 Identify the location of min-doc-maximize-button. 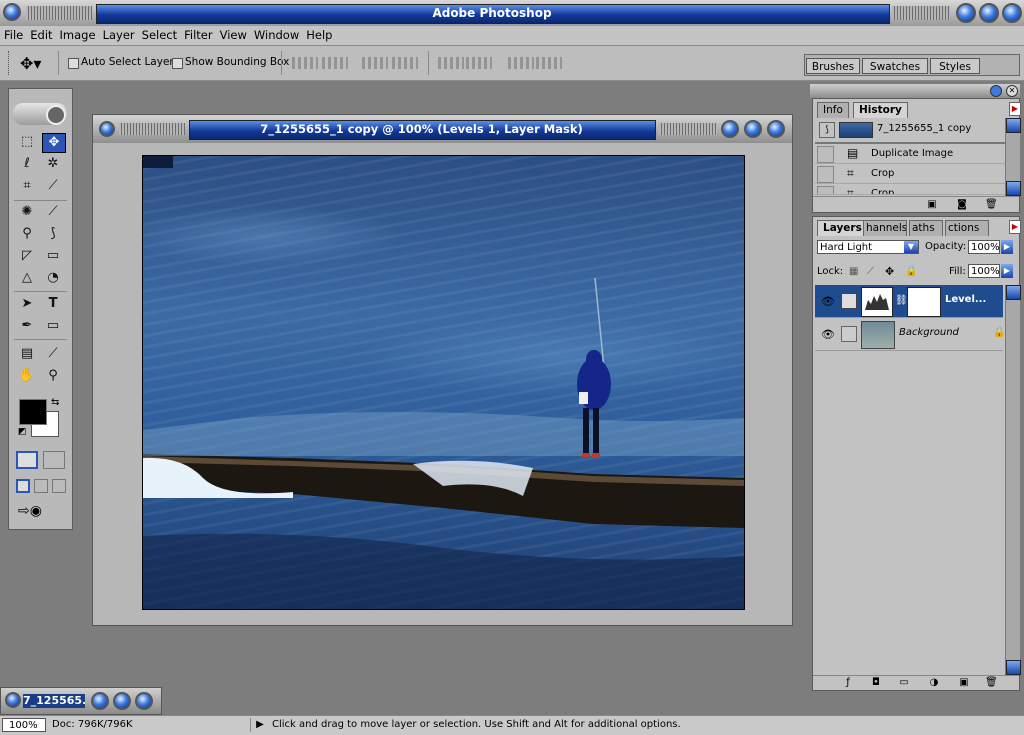
(122, 701).